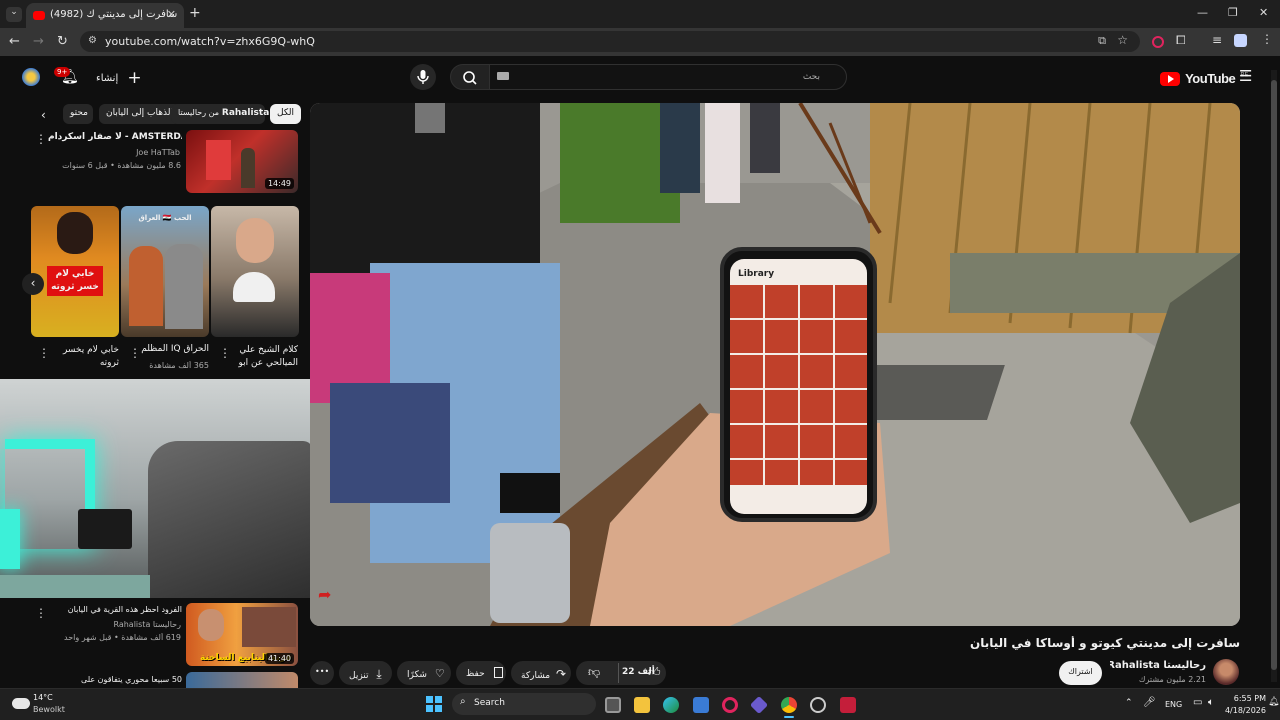 This screenshot has width=1280, height=720. I want to click on chip-rahalista: من رحالیستا Rahalista, so click(220, 114).